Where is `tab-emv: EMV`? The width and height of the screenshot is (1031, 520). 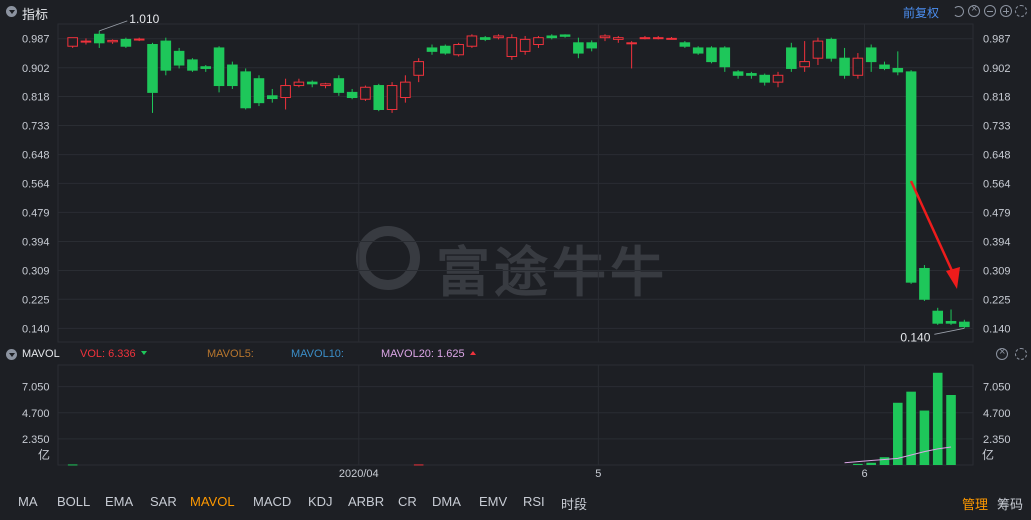
tab-emv: EMV is located at coordinates (493, 501).